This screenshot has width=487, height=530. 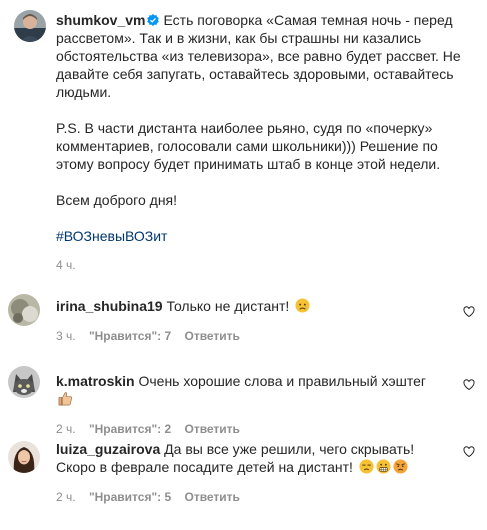 What do you see at coordinates (282, 381) in the screenshot?
I see `comment-text: Очень хорошие слова и правильный хэштег` at bounding box center [282, 381].